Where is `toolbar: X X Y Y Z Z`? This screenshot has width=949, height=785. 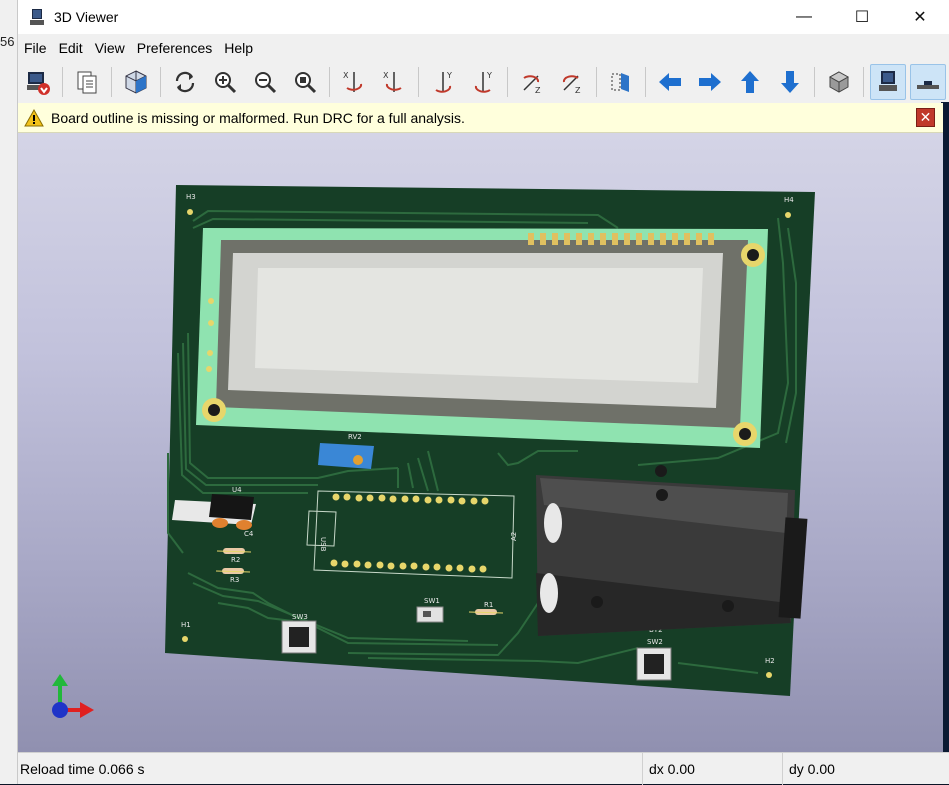 toolbar: X X Y Y Z Z is located at coordinates (483, 82).